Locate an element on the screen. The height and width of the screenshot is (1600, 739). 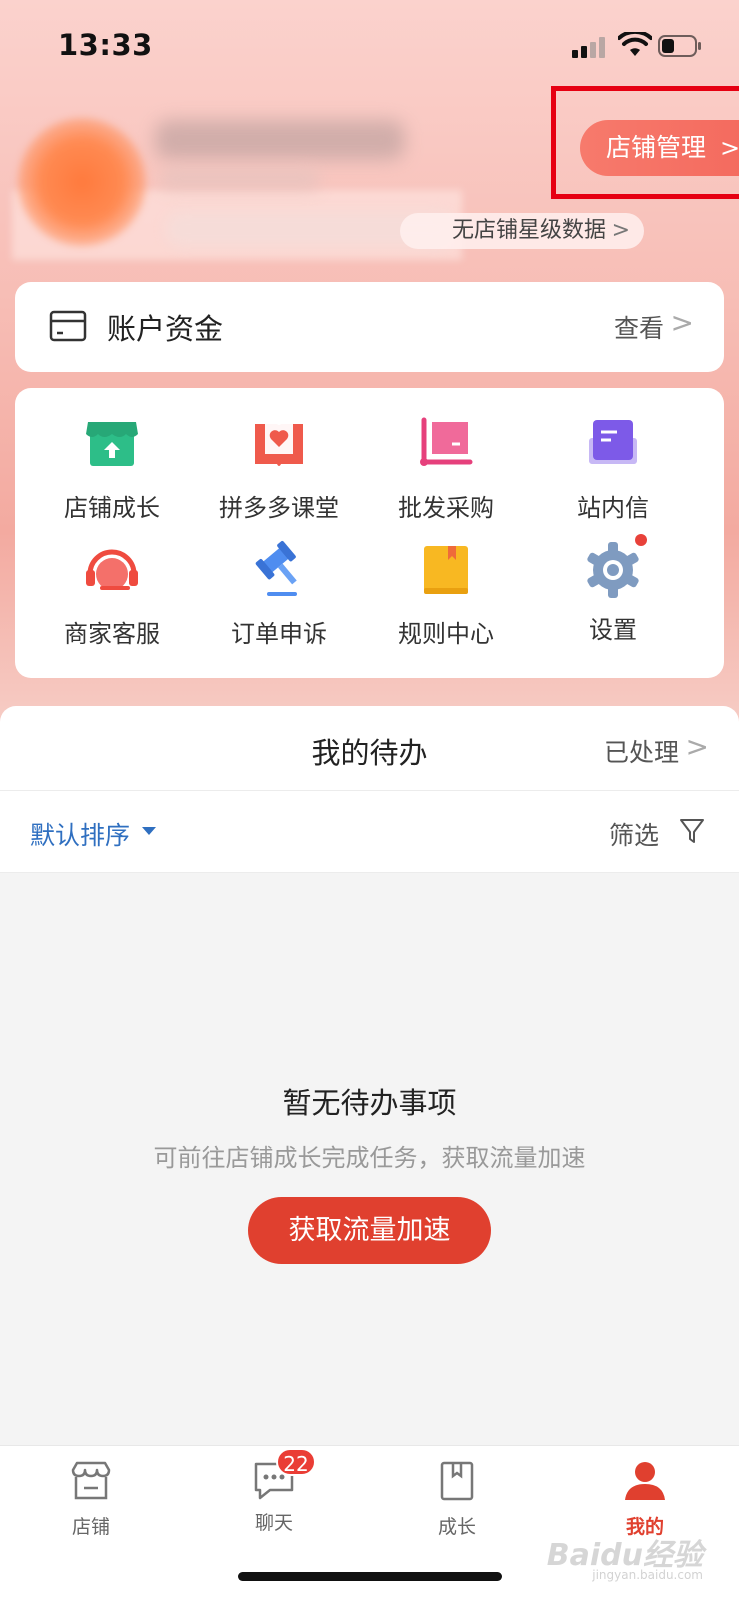
gear-icon is located at coordinates (613, 570).